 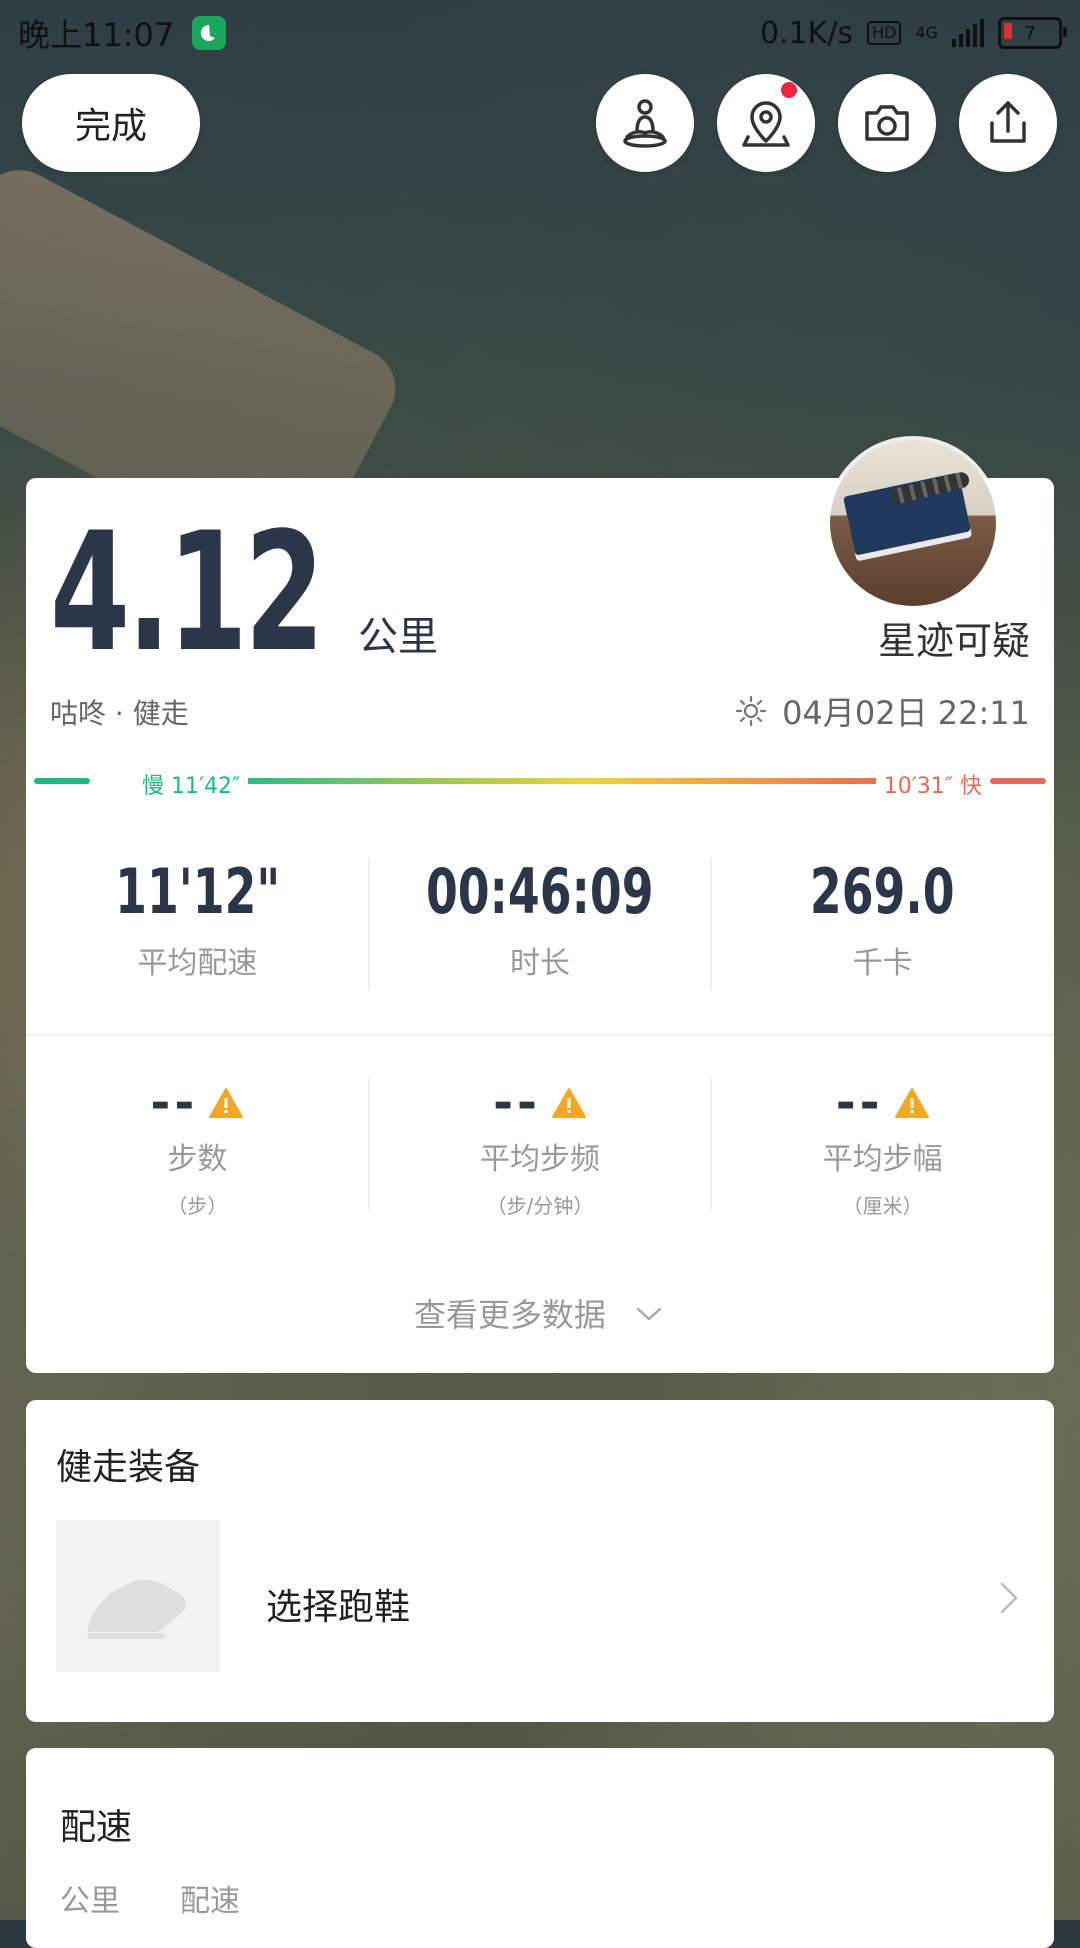 What do you see at coordinates (509, 1315) in the screenshot?
I see `view-more-label: 查看更多数据` at bounding box center [509, 1315].